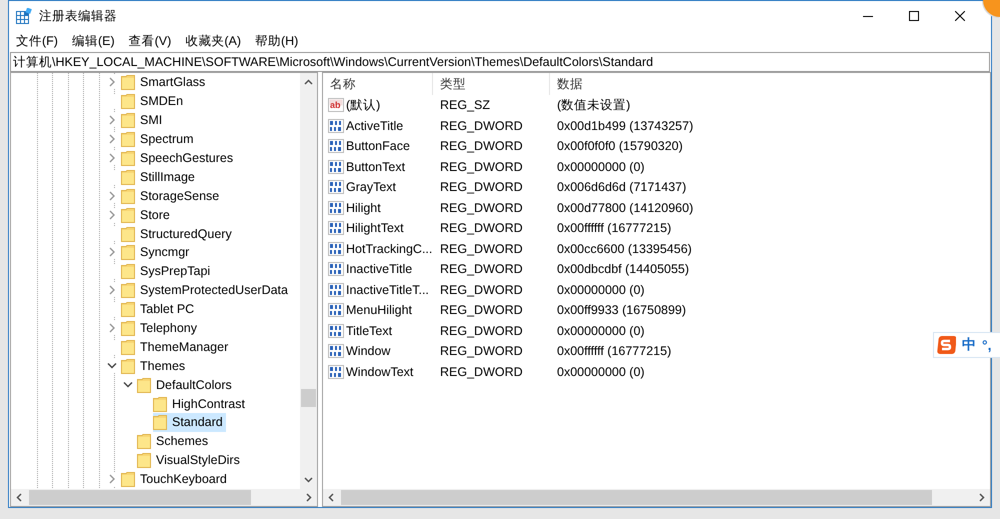  I want to click on tree-item: StorageSense, so click(171, 196).